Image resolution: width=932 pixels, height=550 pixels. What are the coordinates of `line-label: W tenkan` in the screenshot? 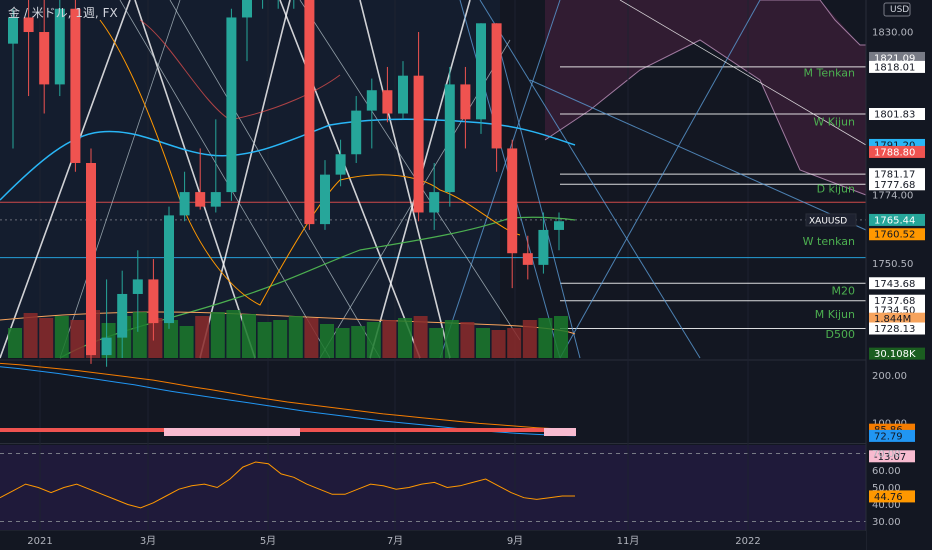 It's located at (829, 241).